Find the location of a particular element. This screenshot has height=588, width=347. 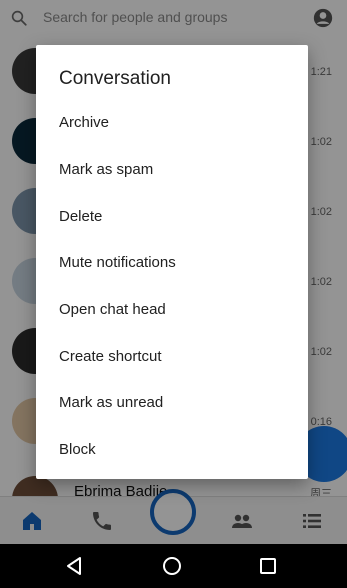

home-circle-icon is located at coordinates (172, 566).